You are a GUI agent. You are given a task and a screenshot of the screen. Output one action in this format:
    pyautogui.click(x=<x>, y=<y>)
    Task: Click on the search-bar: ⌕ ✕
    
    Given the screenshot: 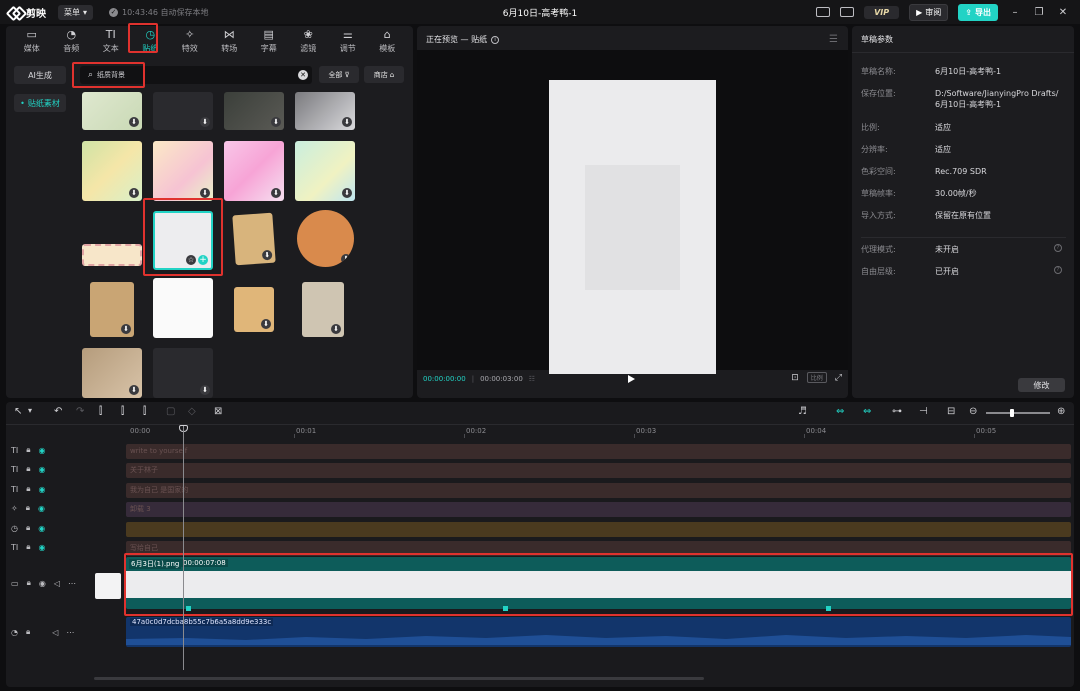 What is the action you would take?
    pyautogui.click(x=196, y=75)
    